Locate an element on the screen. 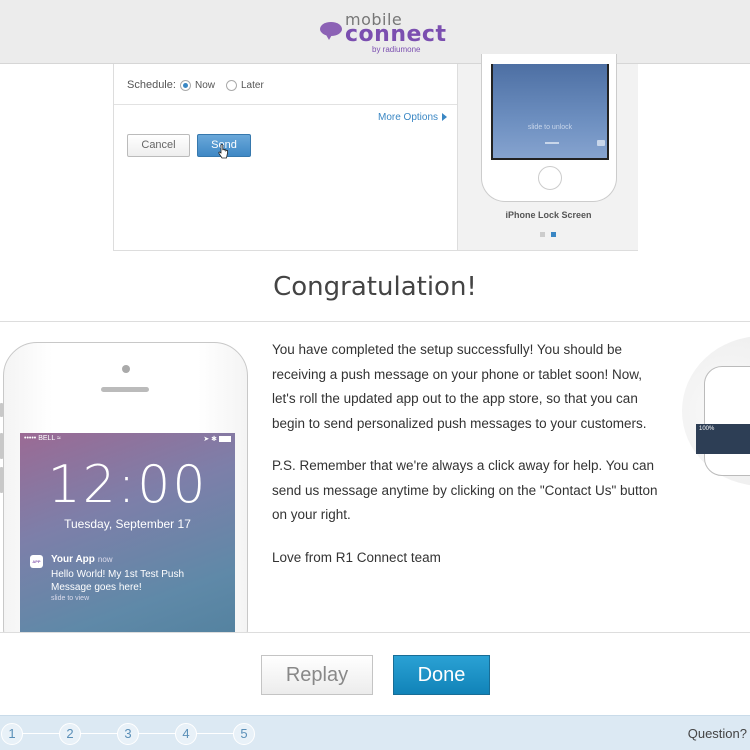 Image resolution: width=750 pixels, height=750 pixels. step-4: 4 is located at coordinates (186, 734).